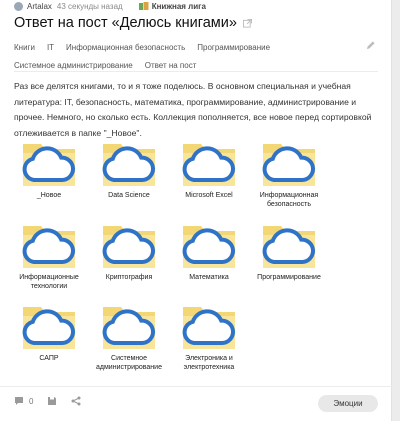  I want to click on community-name: Книжная лига, so click(179, 6).